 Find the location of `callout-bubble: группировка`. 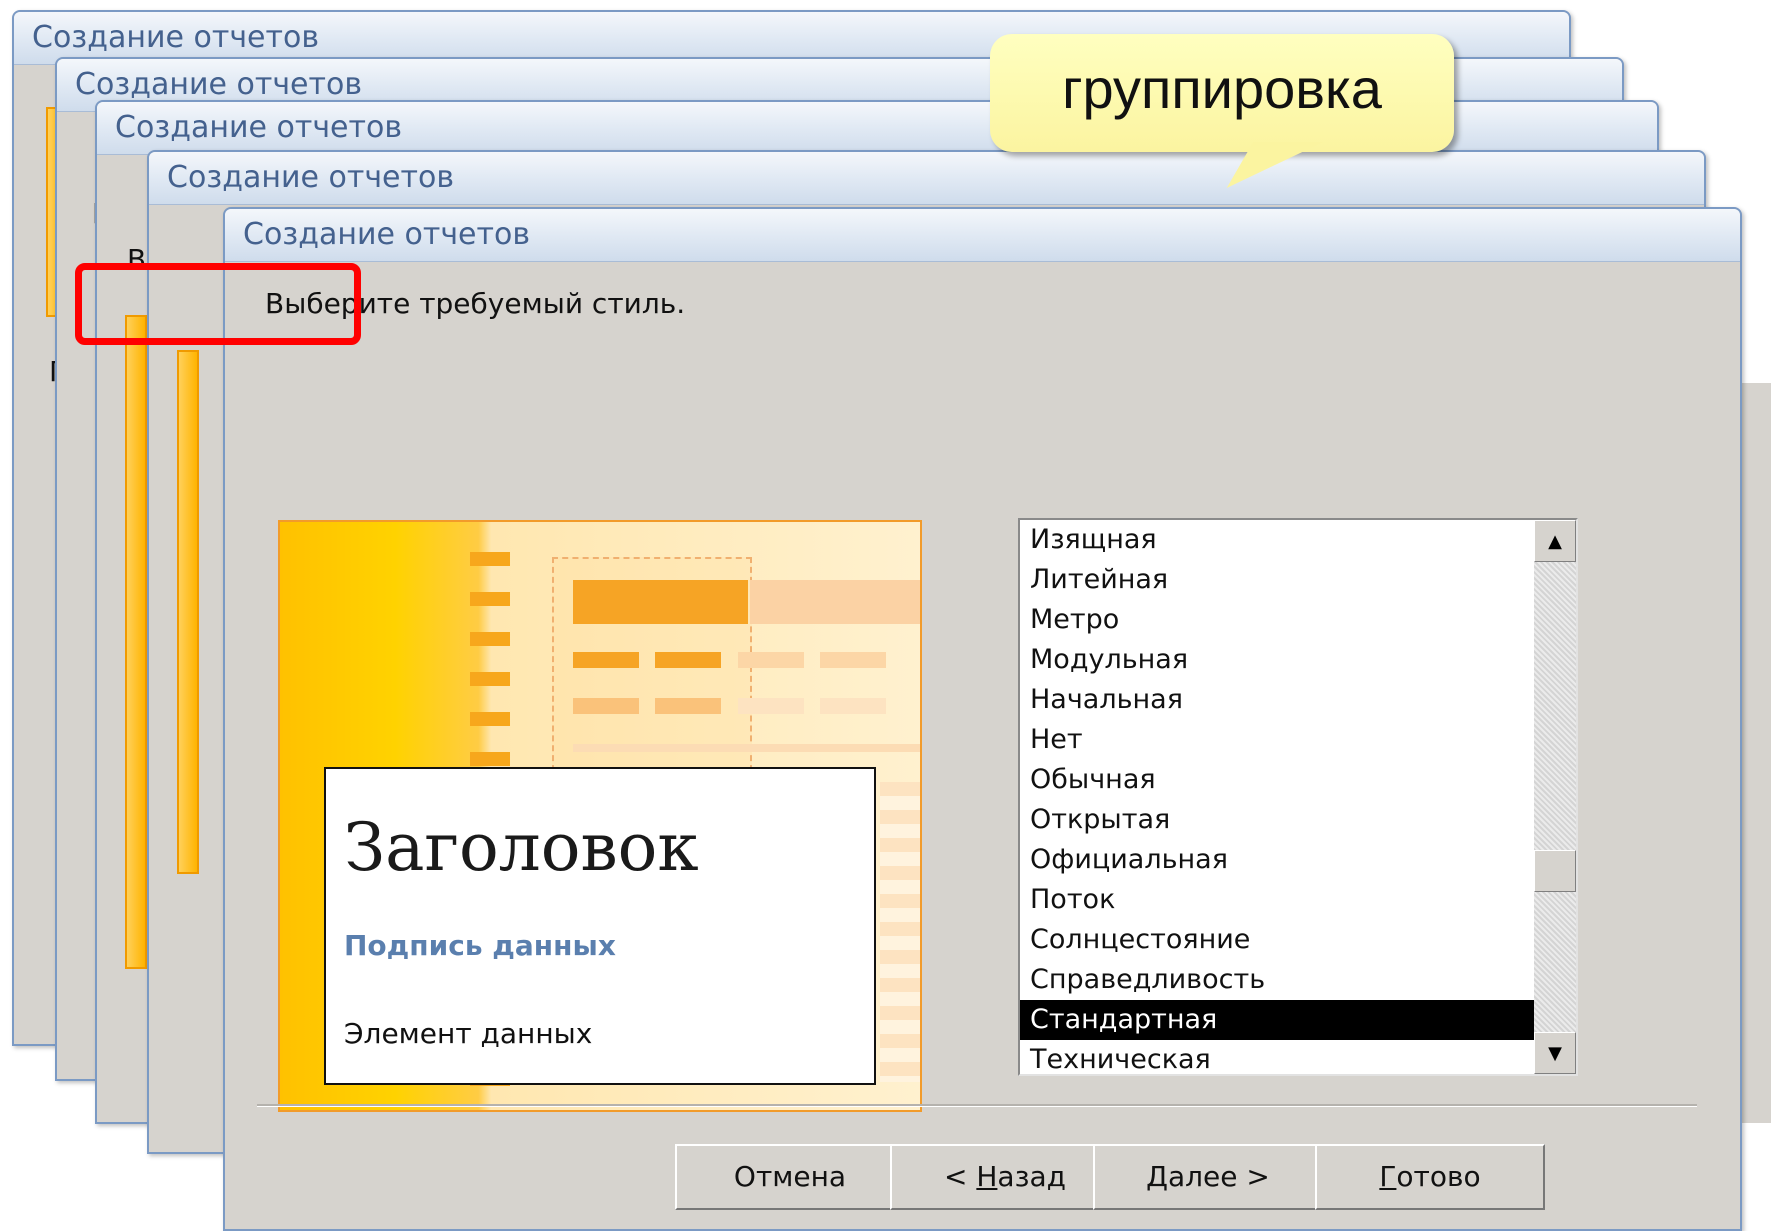

callout-bubble: группировка is located at coordinates (1222, 111).